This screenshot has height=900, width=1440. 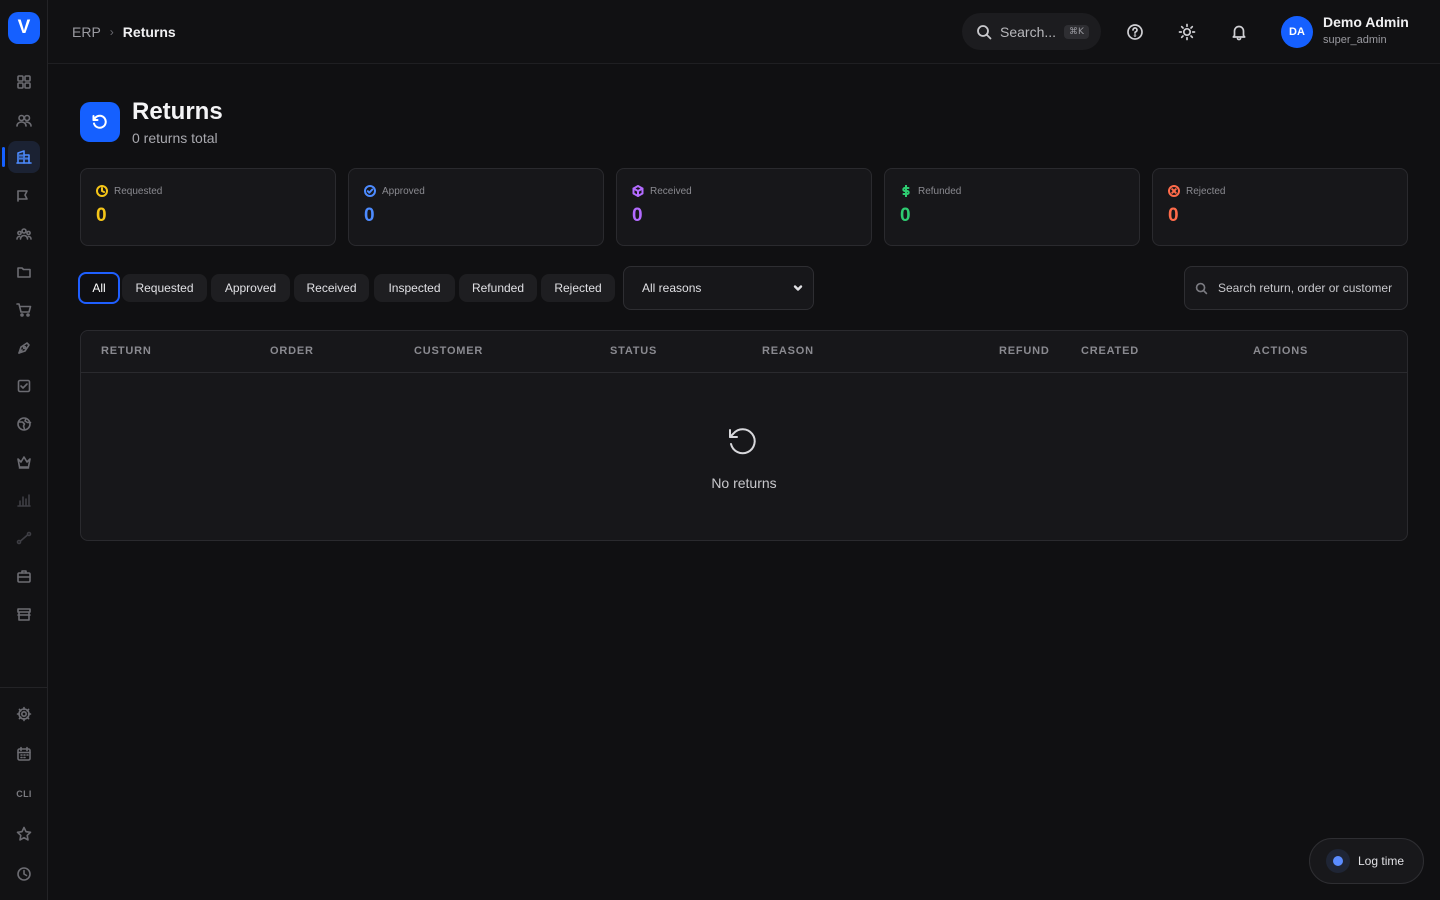 I want to click on bar-chart-icon, so click(x=24, y=500).